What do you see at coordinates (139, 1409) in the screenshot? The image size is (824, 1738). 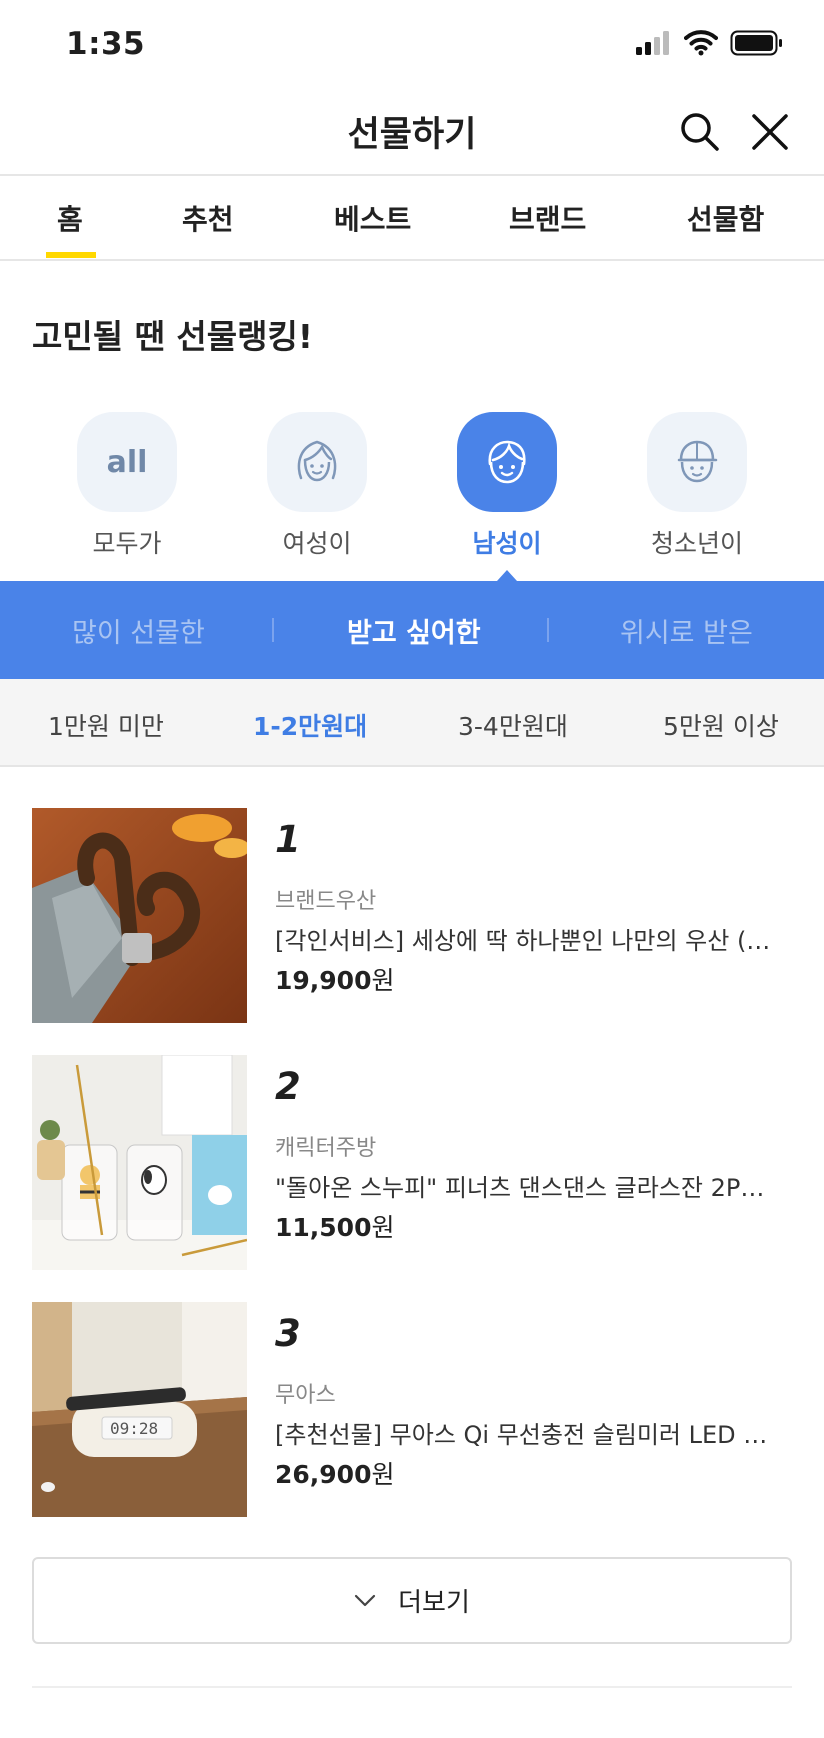 I see `product-thumbnail: 09:28` at bounding box center [139, 1409].